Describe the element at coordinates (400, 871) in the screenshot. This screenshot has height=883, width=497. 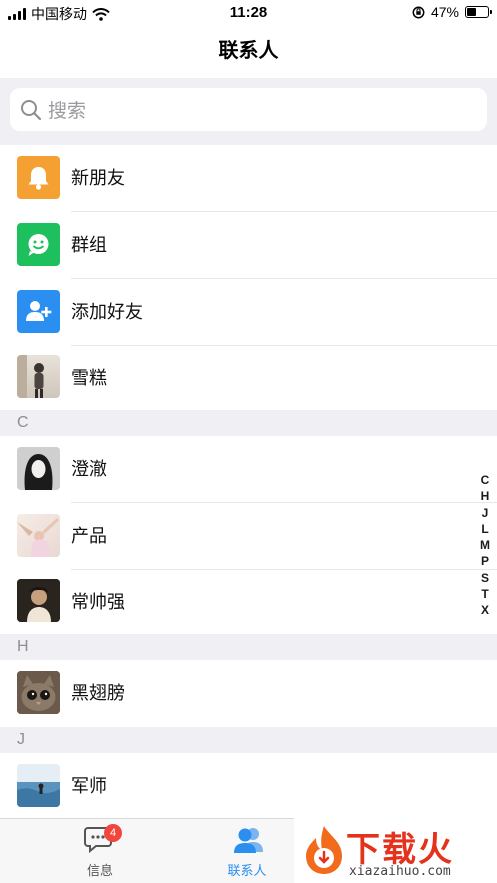
I see `watermark-url: xiazaihuo.com` at that location.